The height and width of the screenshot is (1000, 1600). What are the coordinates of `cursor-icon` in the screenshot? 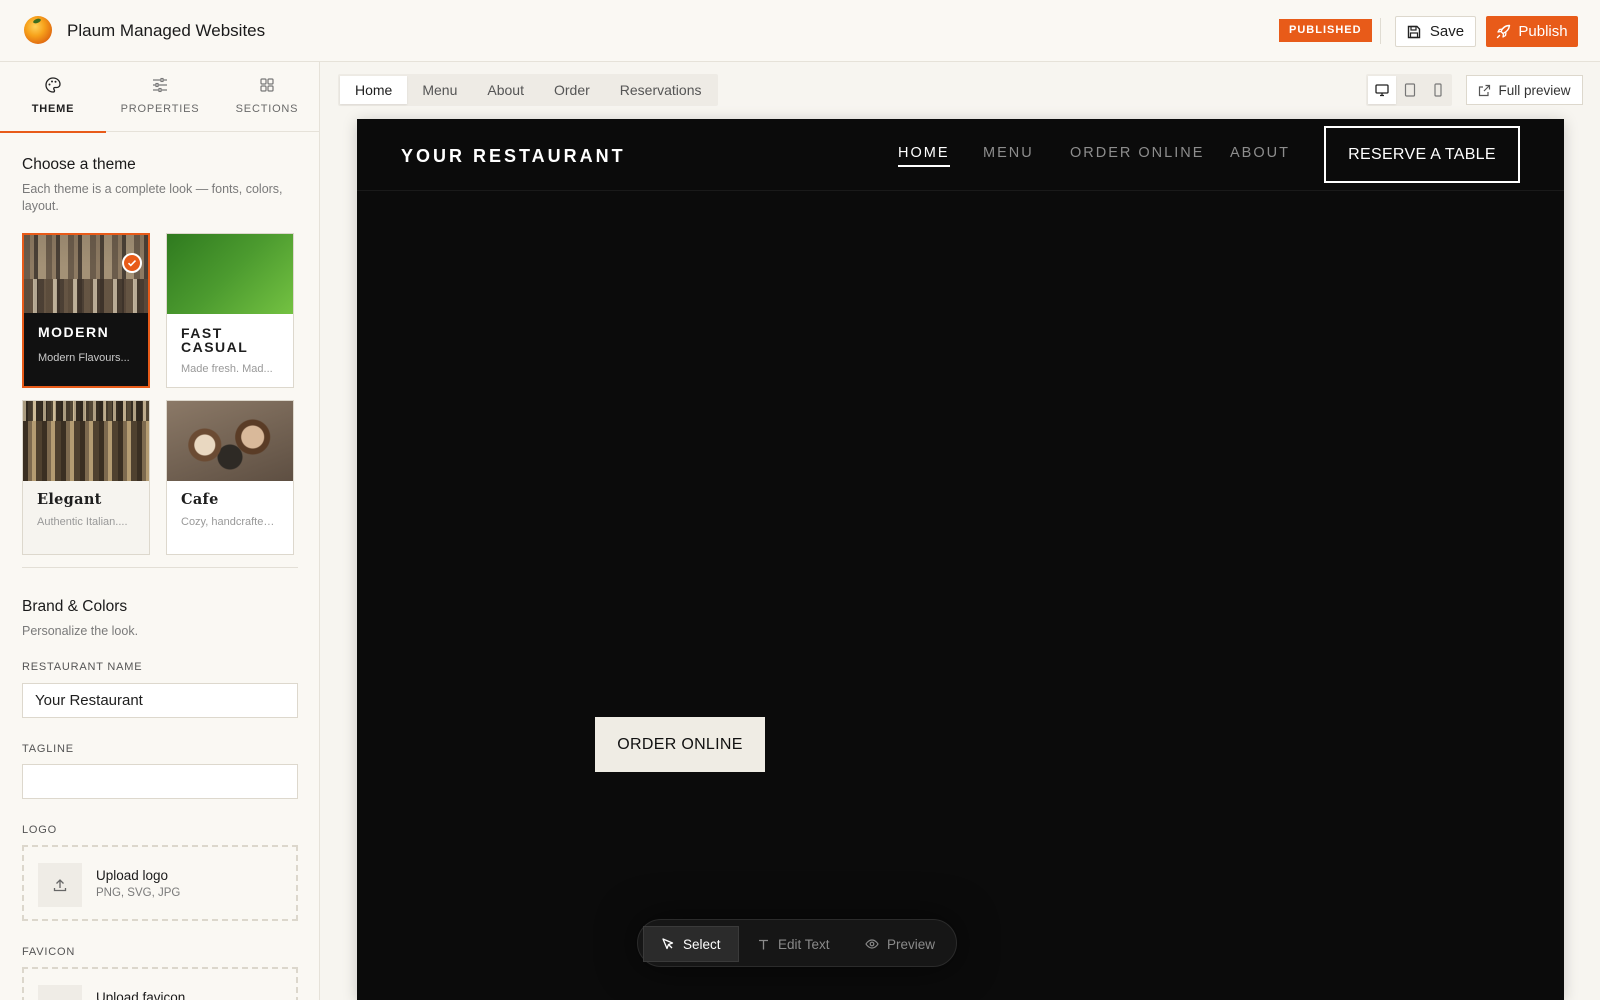 It's located at (668, 944).